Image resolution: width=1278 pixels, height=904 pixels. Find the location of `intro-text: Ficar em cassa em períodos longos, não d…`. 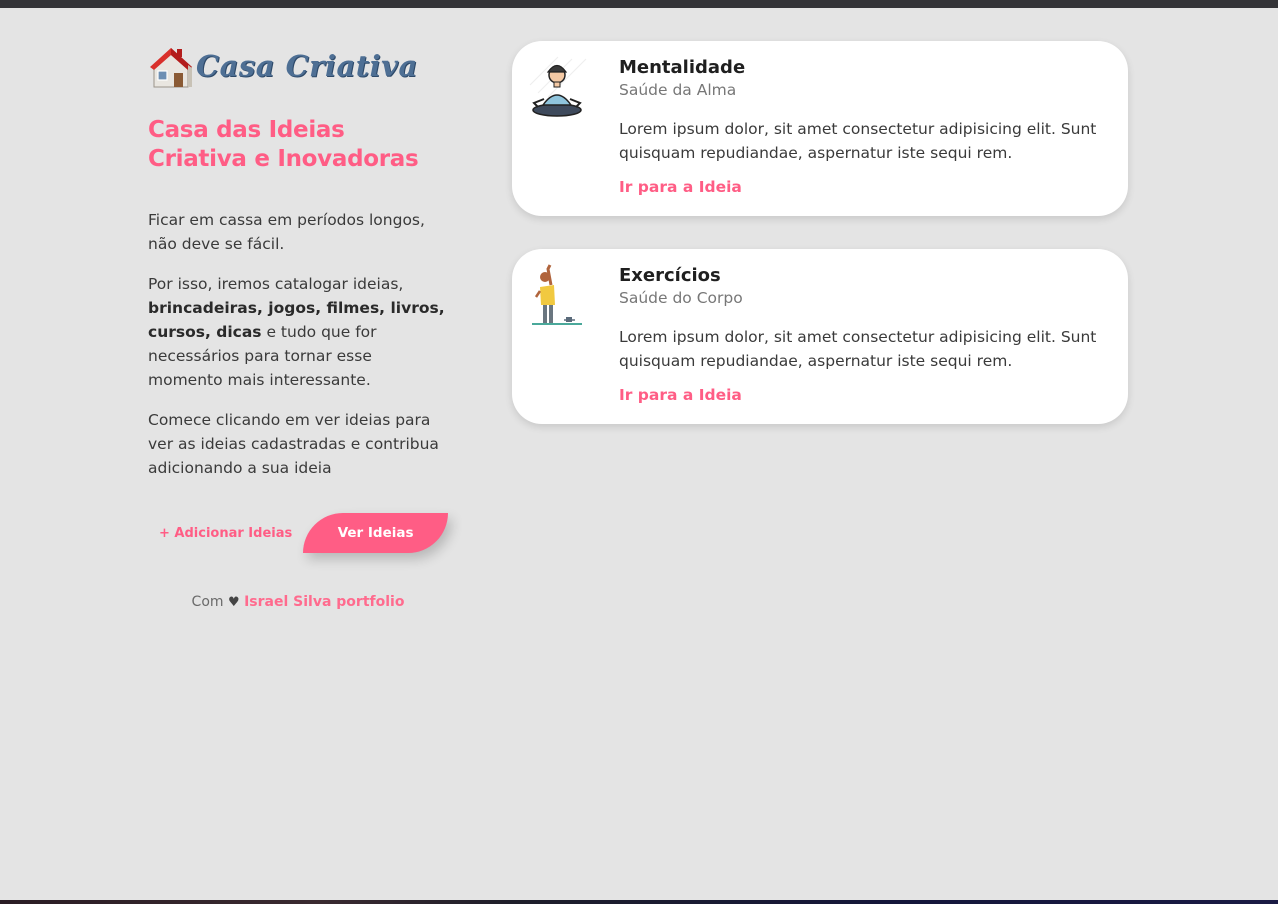

intro-text: Ficar em cassa em períodos longos, não d… is located at coordinates (298, 344).